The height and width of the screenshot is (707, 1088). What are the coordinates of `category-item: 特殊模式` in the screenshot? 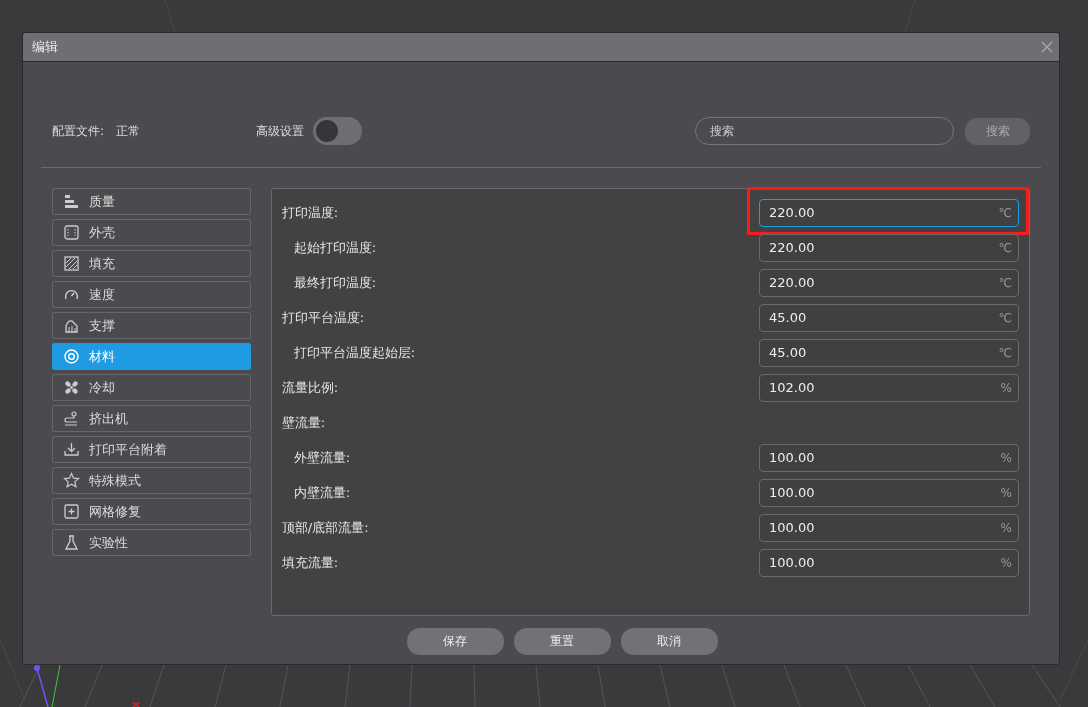 It's located at (151, 480).